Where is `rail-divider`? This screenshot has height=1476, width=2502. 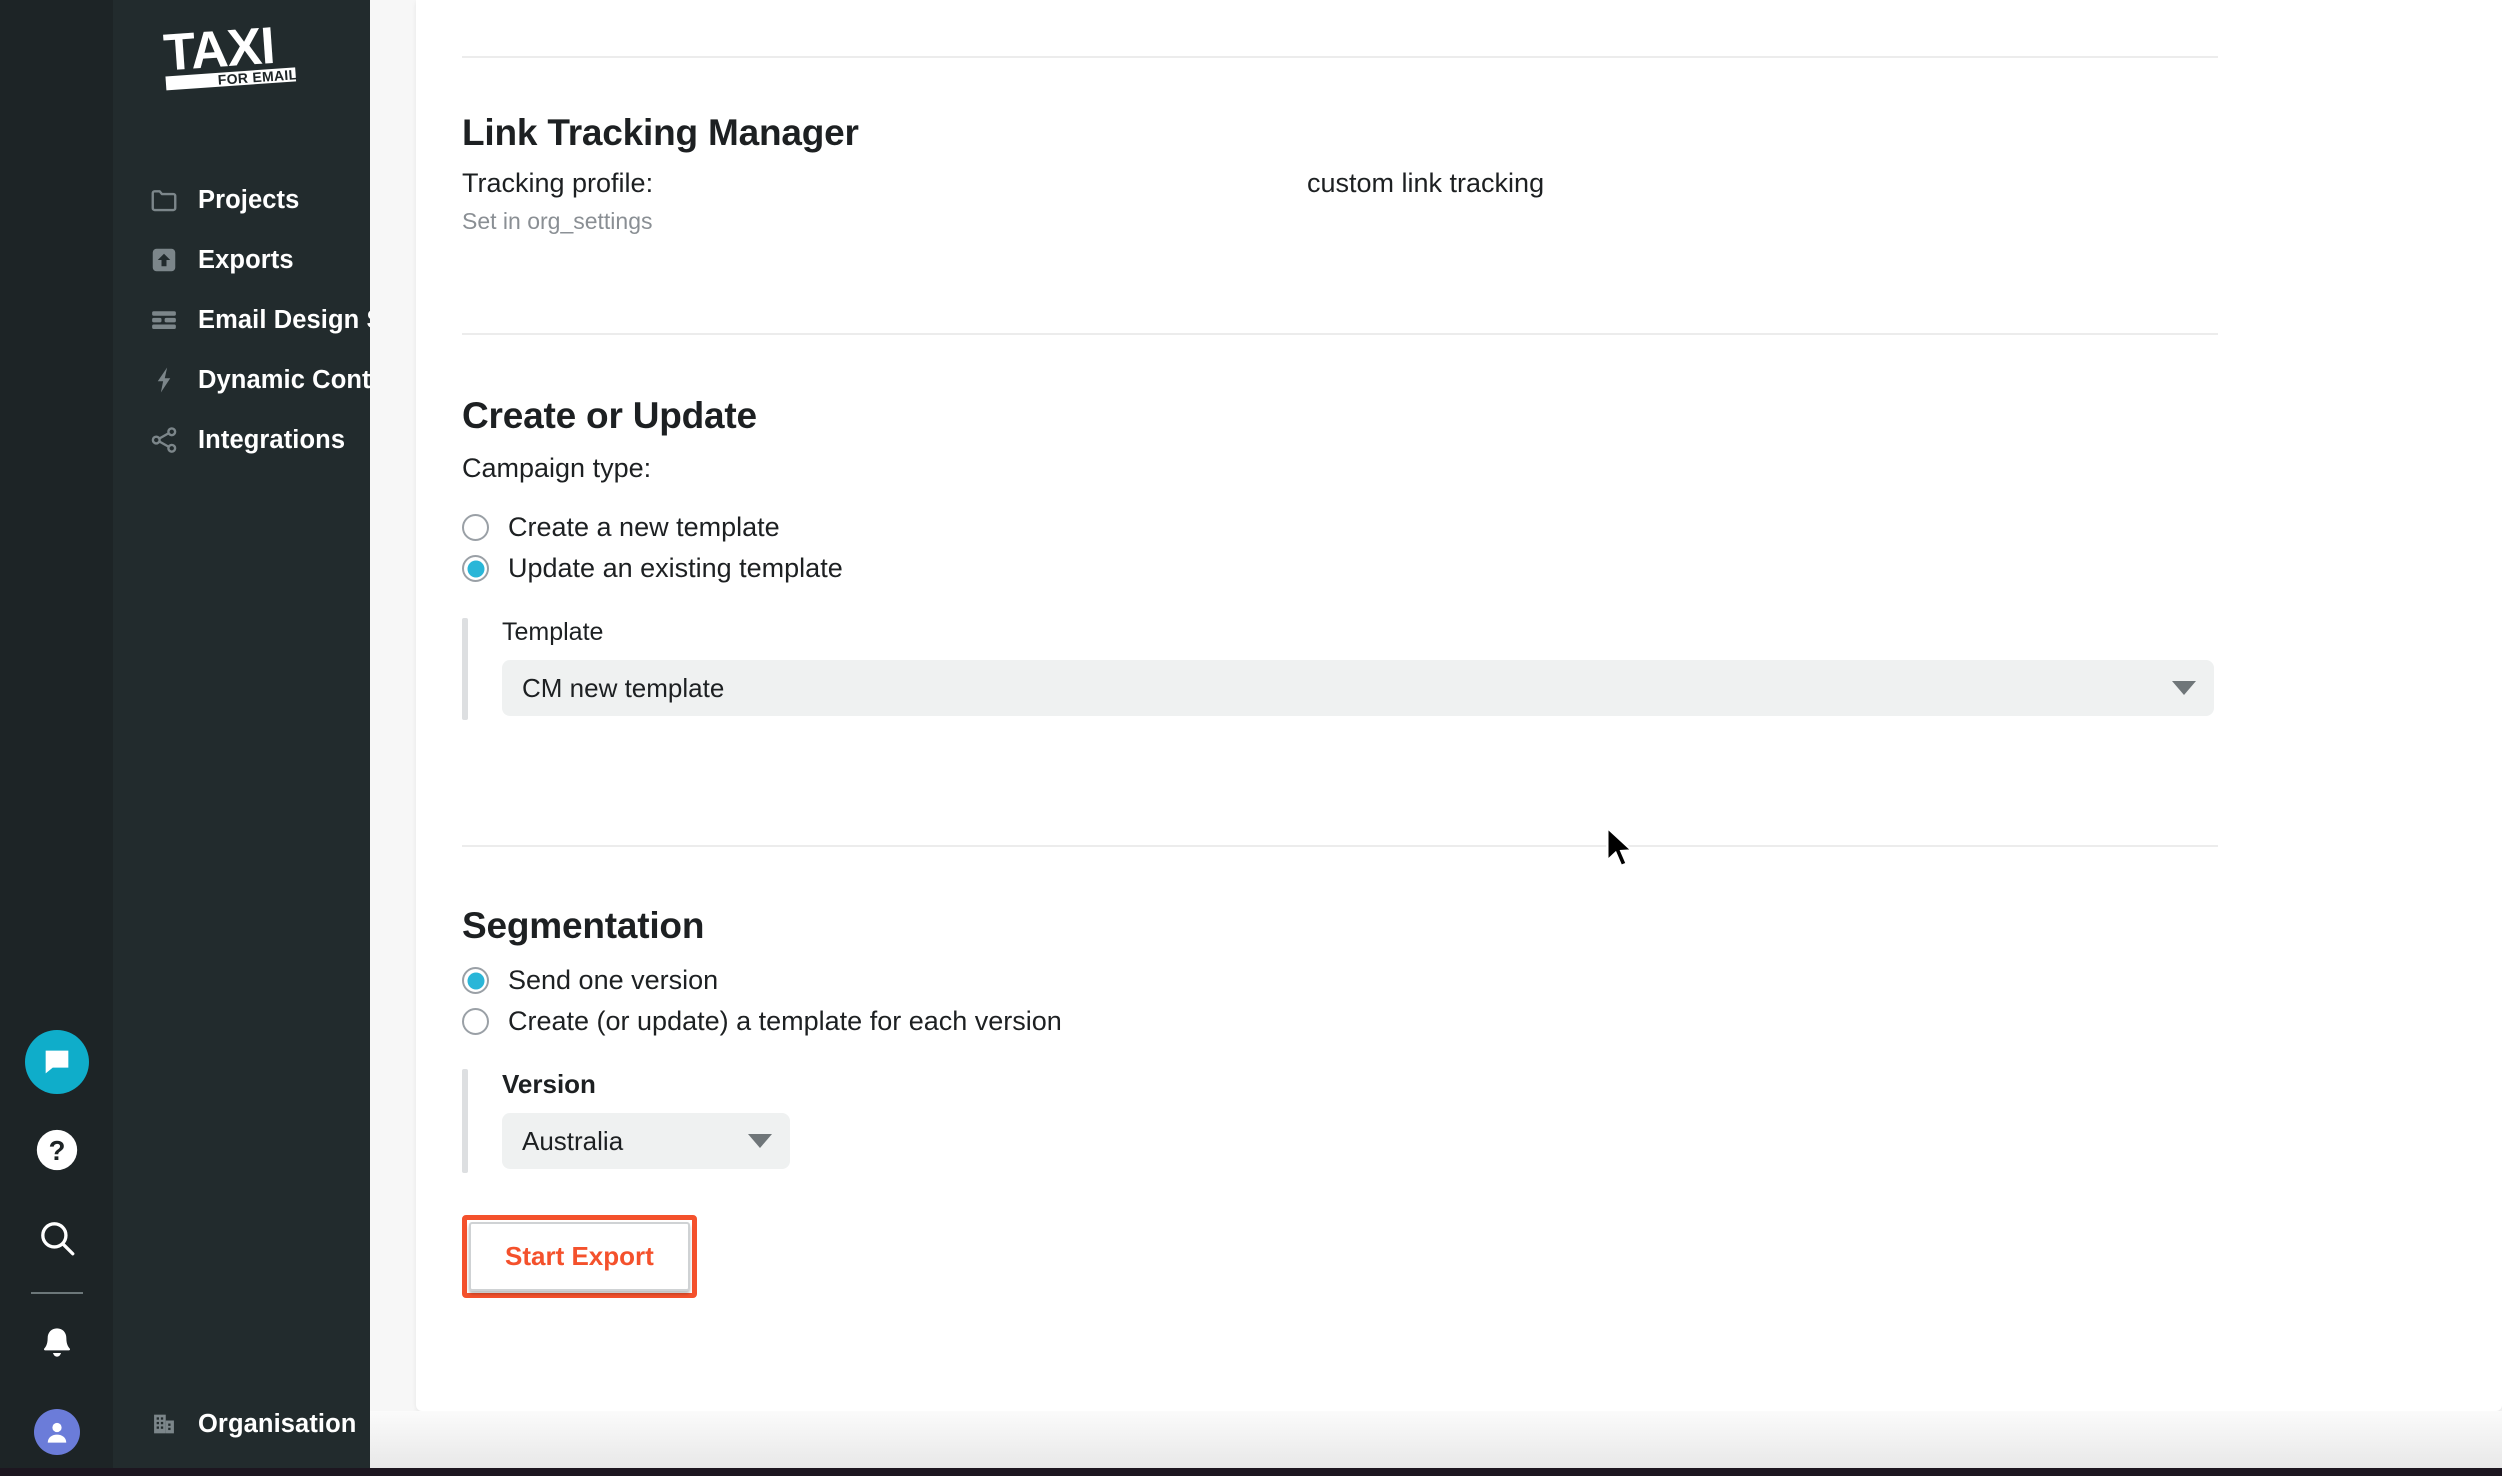 rail-divider is located at coordinates (56, 1293).